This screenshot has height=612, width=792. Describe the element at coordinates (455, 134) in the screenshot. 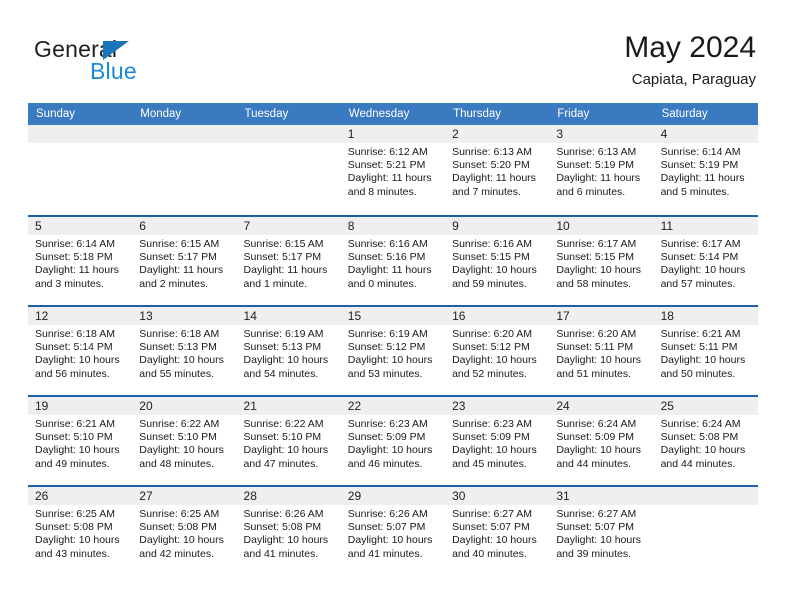

I see `day-number: 2` at that location.